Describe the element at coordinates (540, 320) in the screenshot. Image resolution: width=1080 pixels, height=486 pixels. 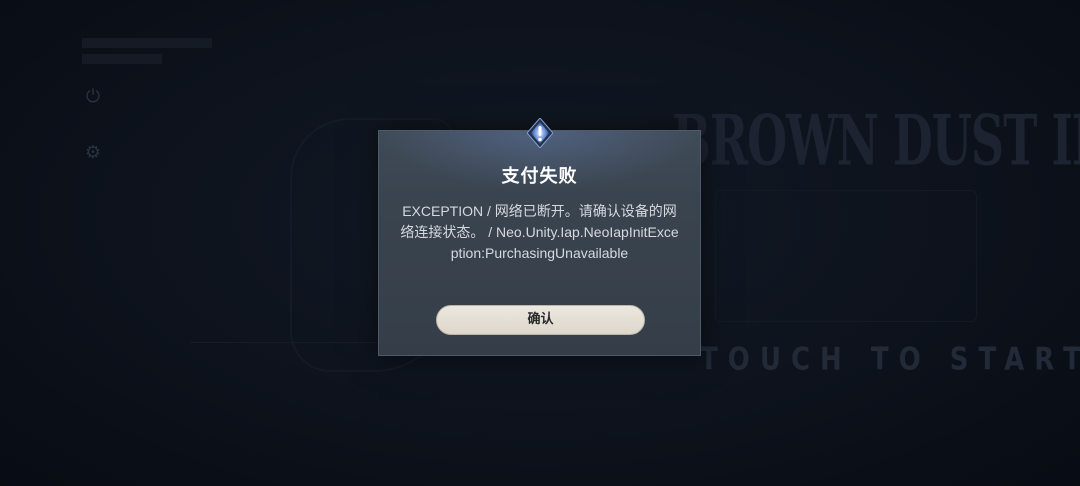
I see `confirm-button: 确认` at that location.